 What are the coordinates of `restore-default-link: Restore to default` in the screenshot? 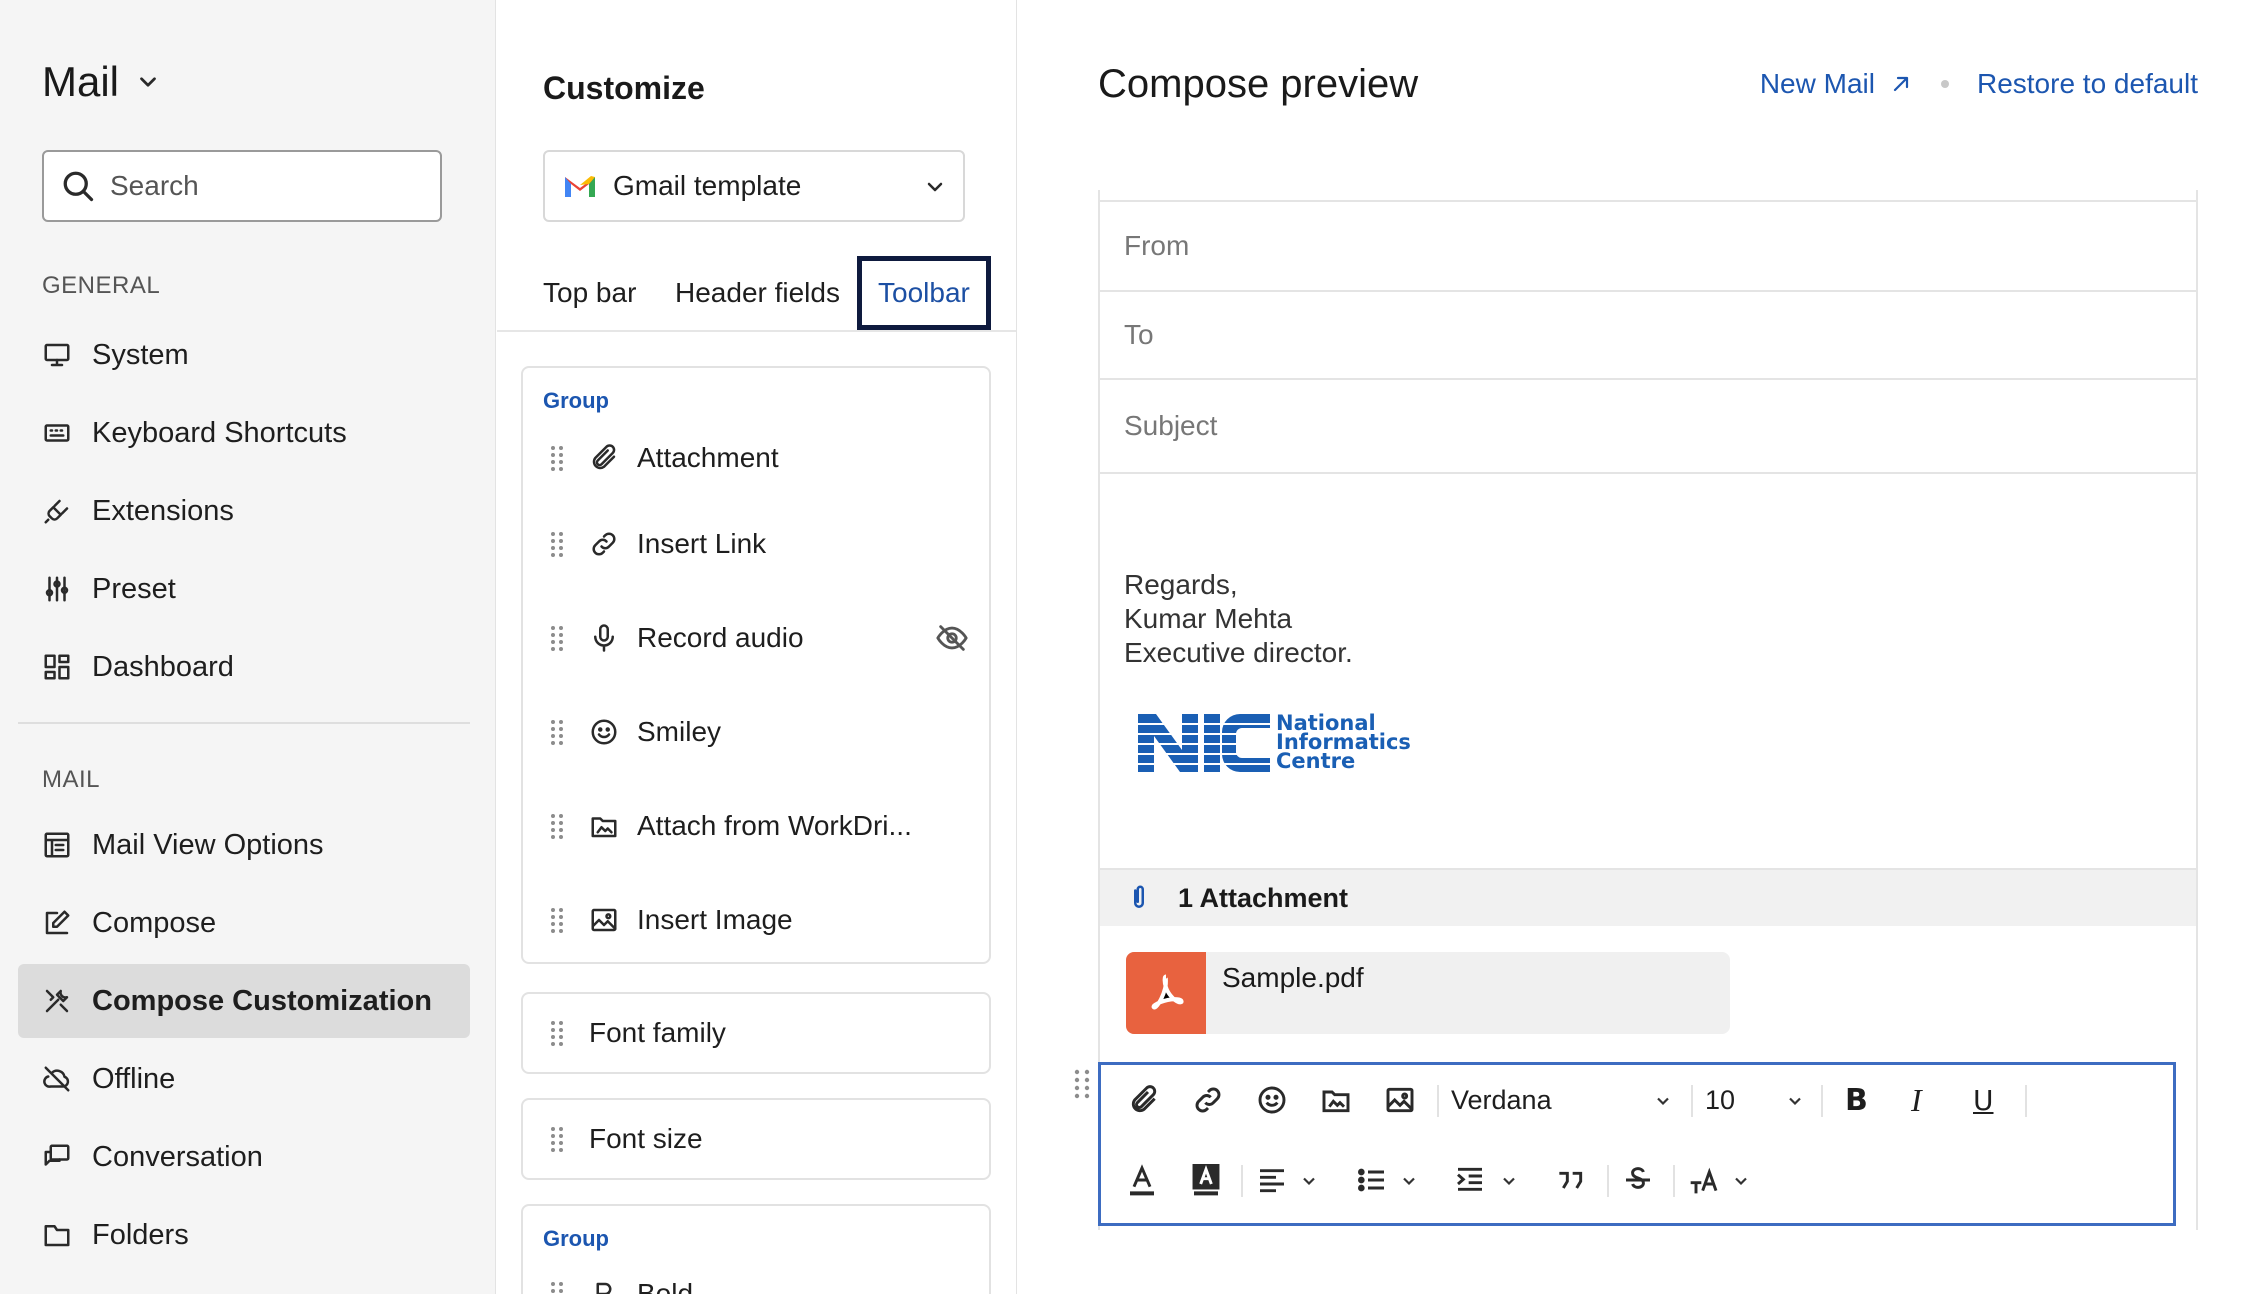 It's located at (2087, 84).